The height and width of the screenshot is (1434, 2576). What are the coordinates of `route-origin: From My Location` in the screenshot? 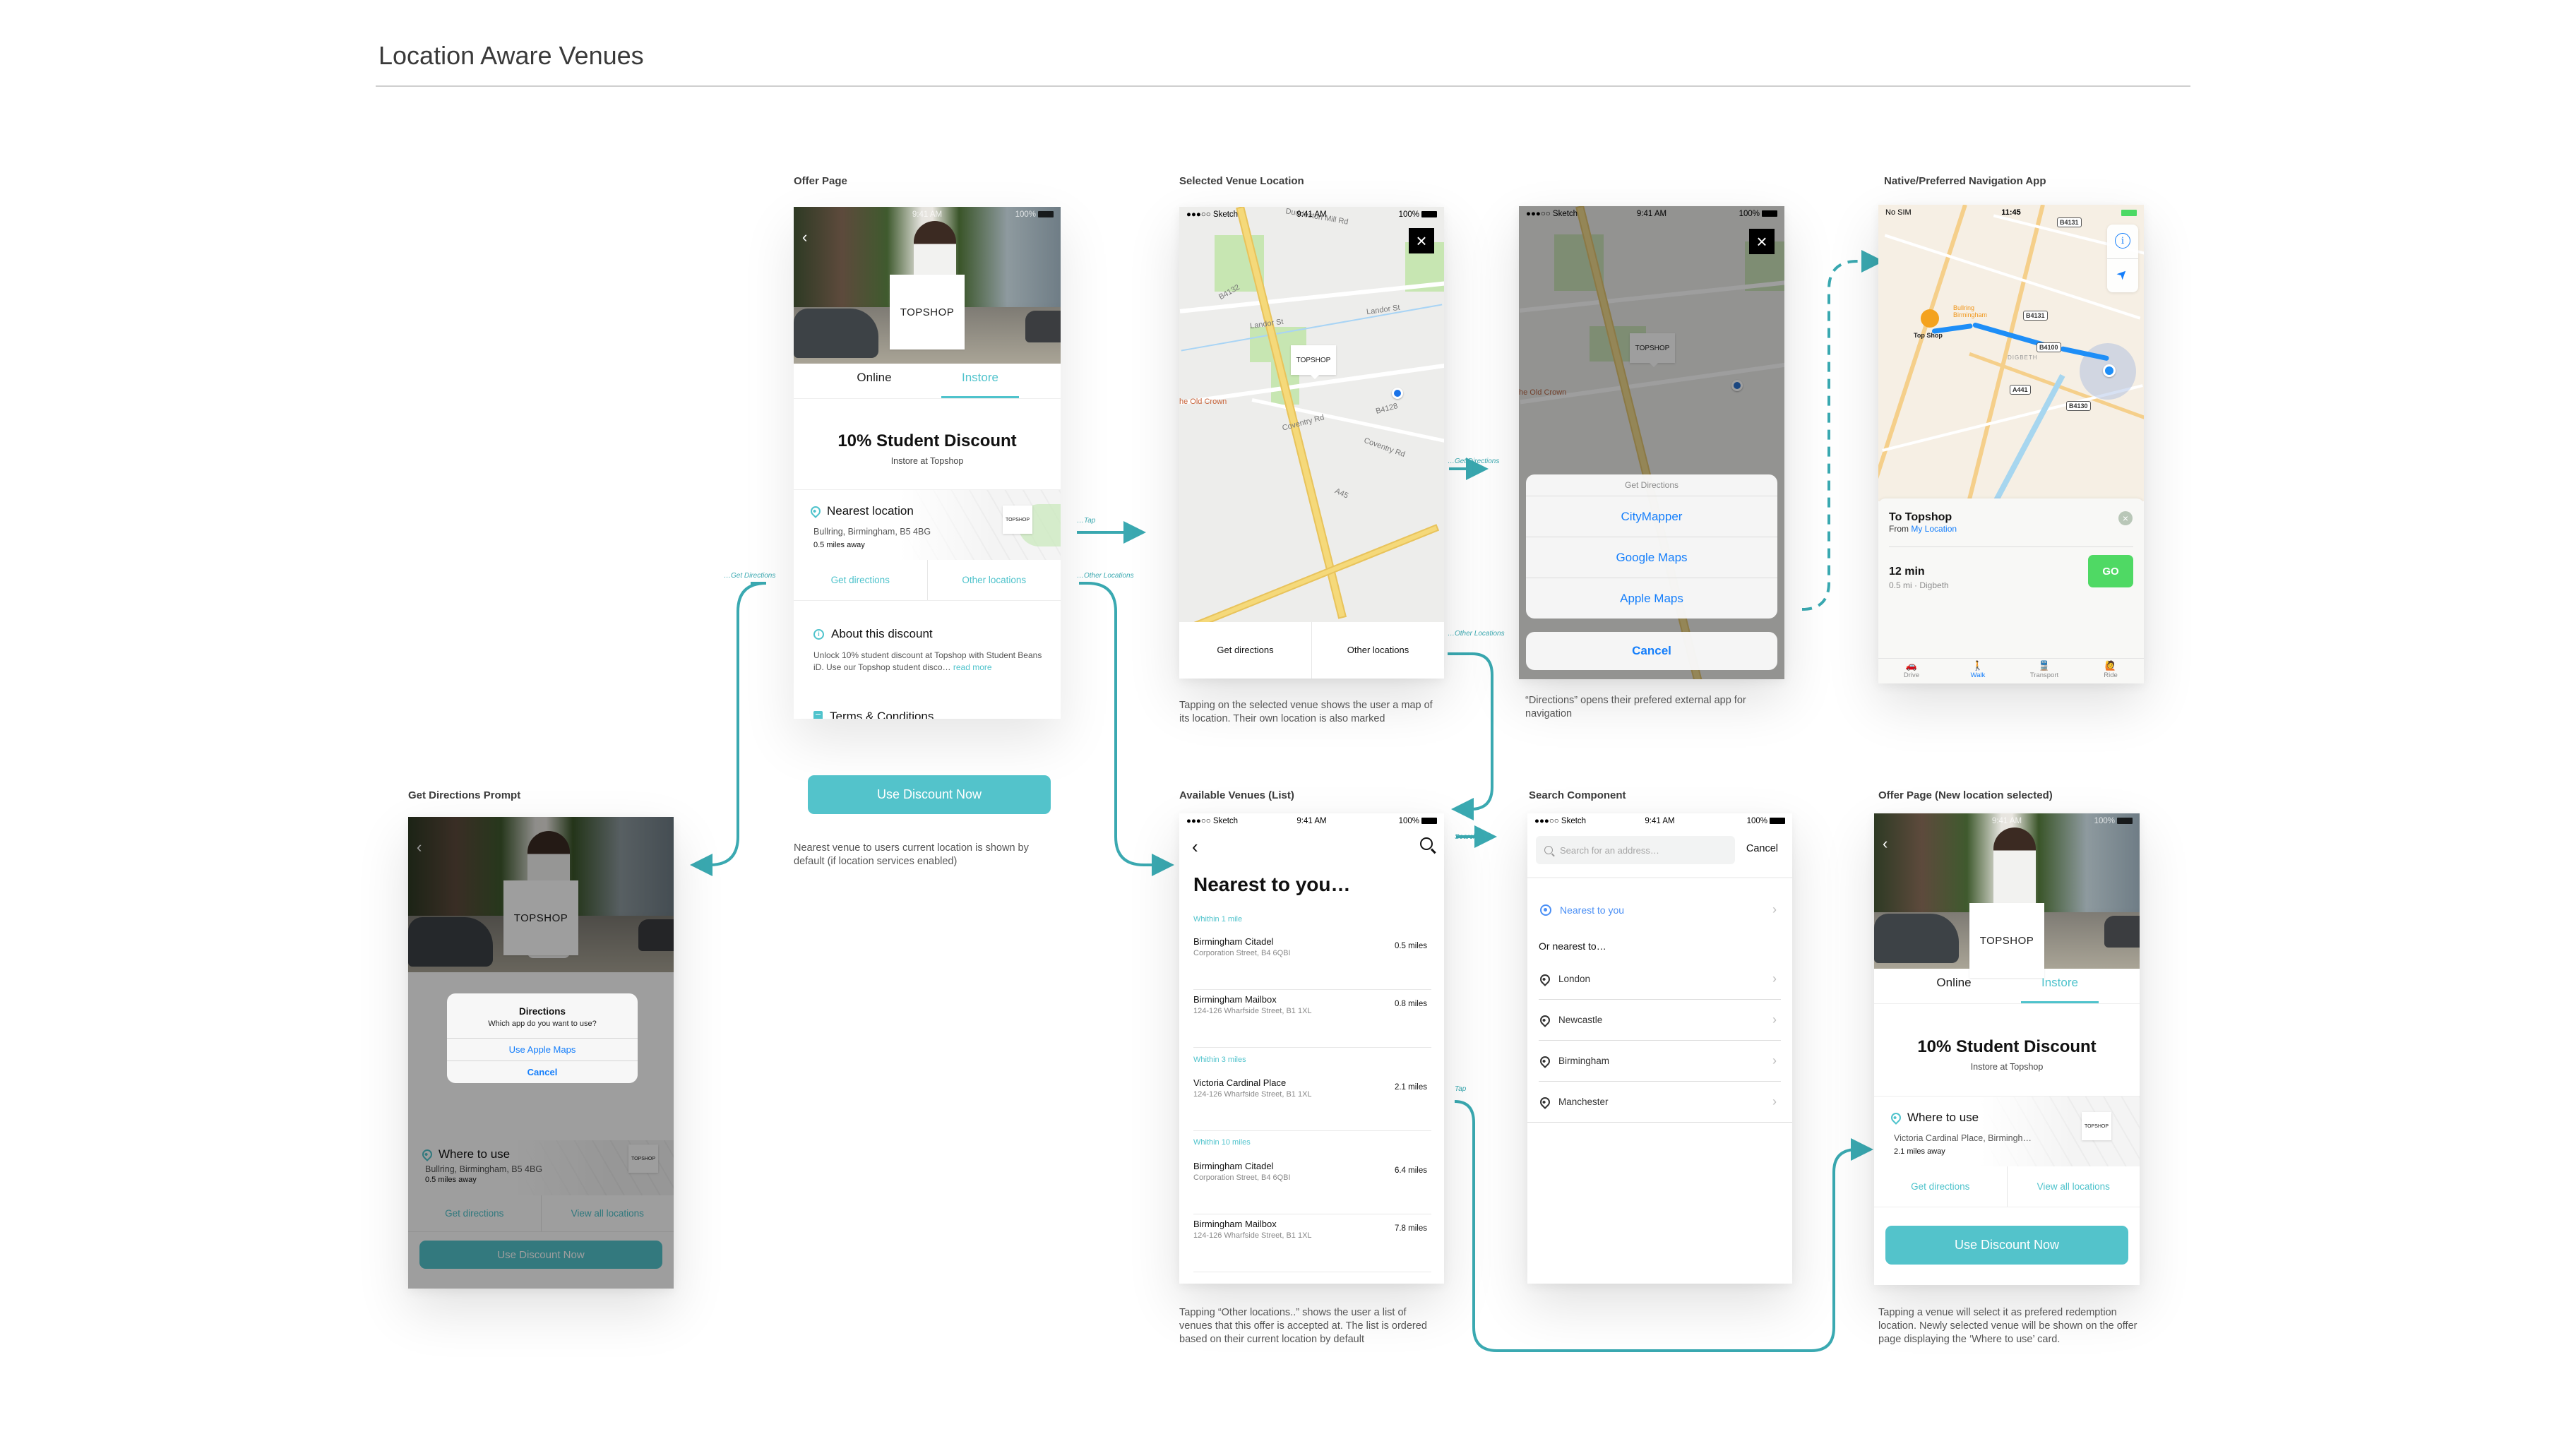 It's located at (1923, 529).